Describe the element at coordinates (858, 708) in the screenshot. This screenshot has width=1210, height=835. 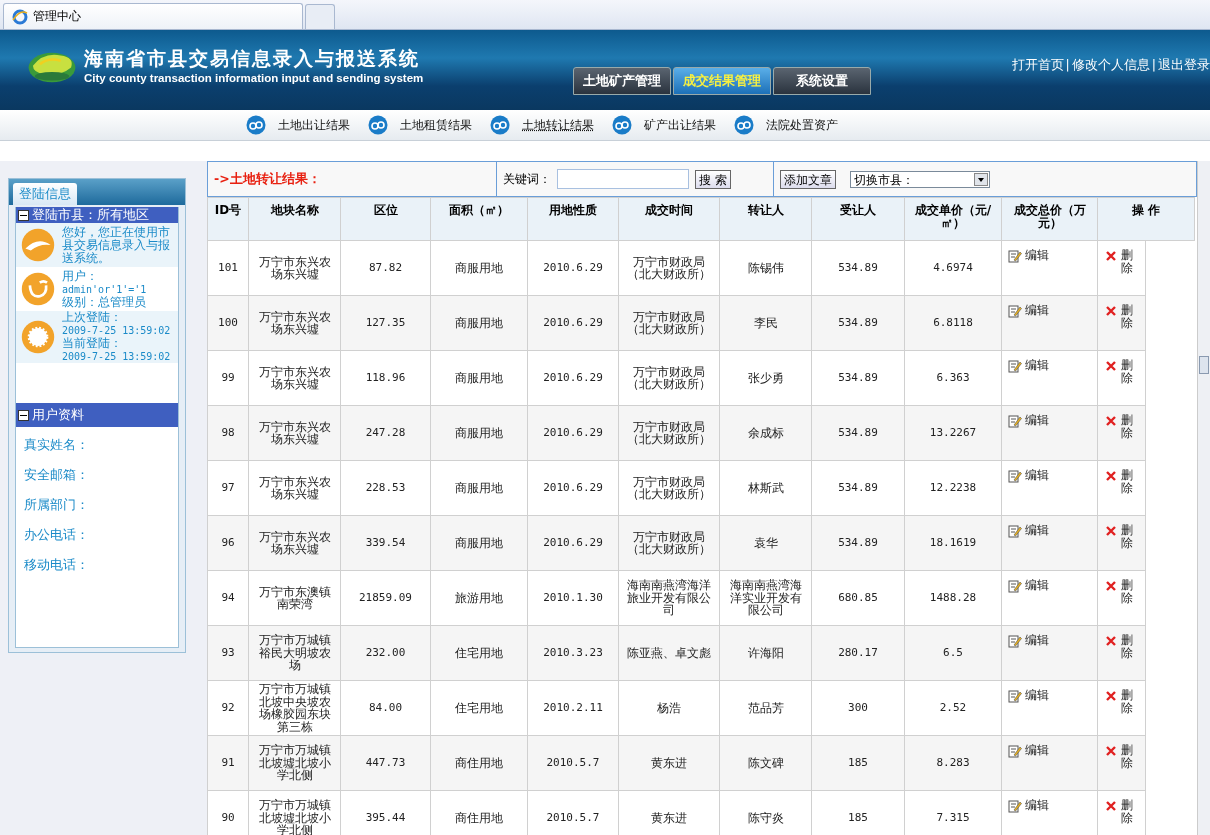
I see `unit-price-cell: 300` at that location.